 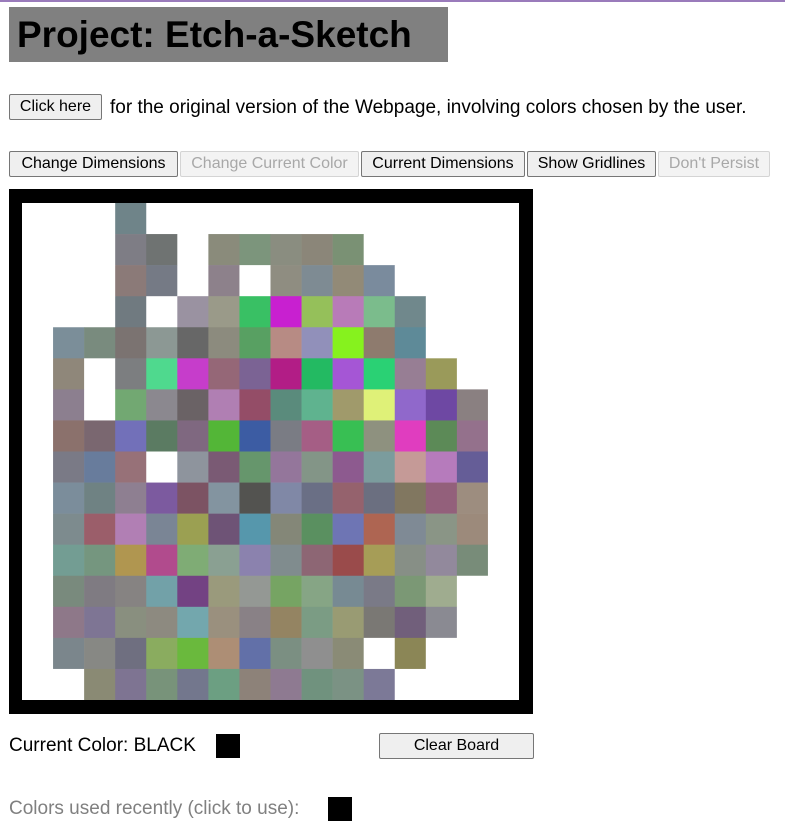 I want to click on change-dimensions-button: Change Dimensions, so click(x=93, y=164).